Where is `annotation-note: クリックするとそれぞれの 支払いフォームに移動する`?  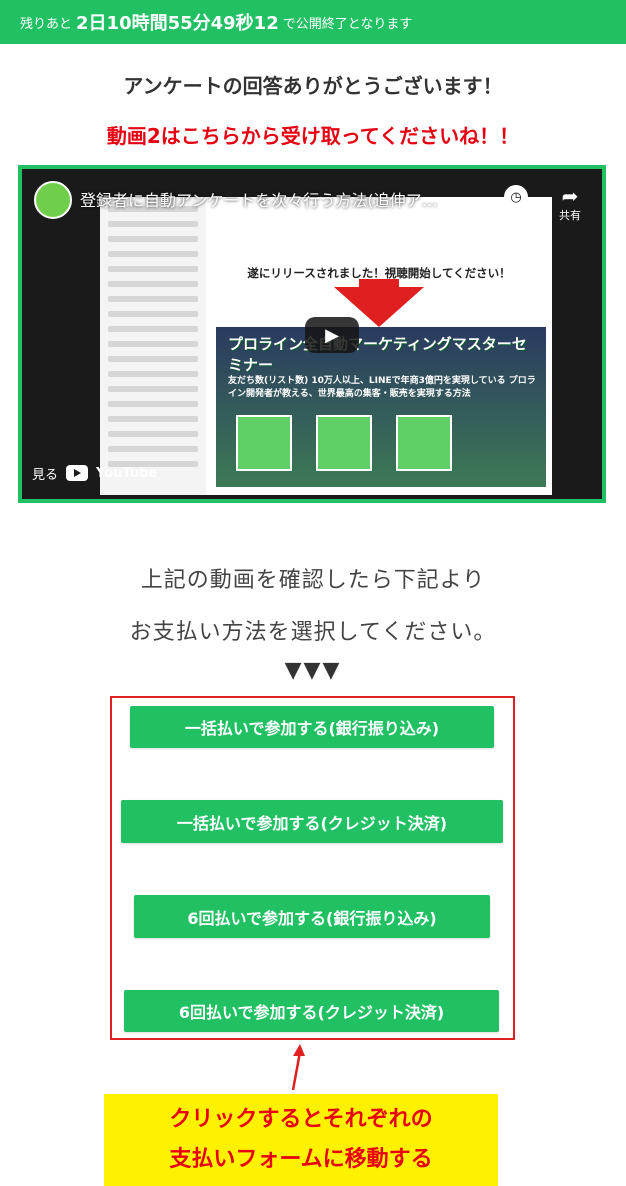 annotation-note: クリックするとそれぞれの 支払いフォームに移動する is located at coordinates (301, 1140).